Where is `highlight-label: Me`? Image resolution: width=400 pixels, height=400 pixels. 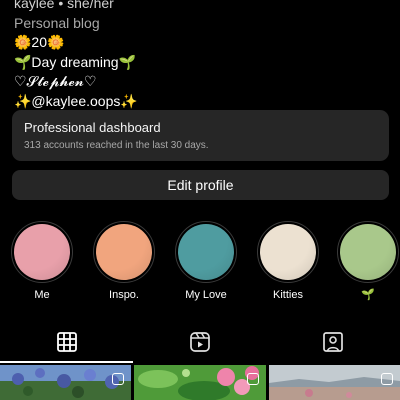
highlight-label: Me is located at coordinates (42, 295).